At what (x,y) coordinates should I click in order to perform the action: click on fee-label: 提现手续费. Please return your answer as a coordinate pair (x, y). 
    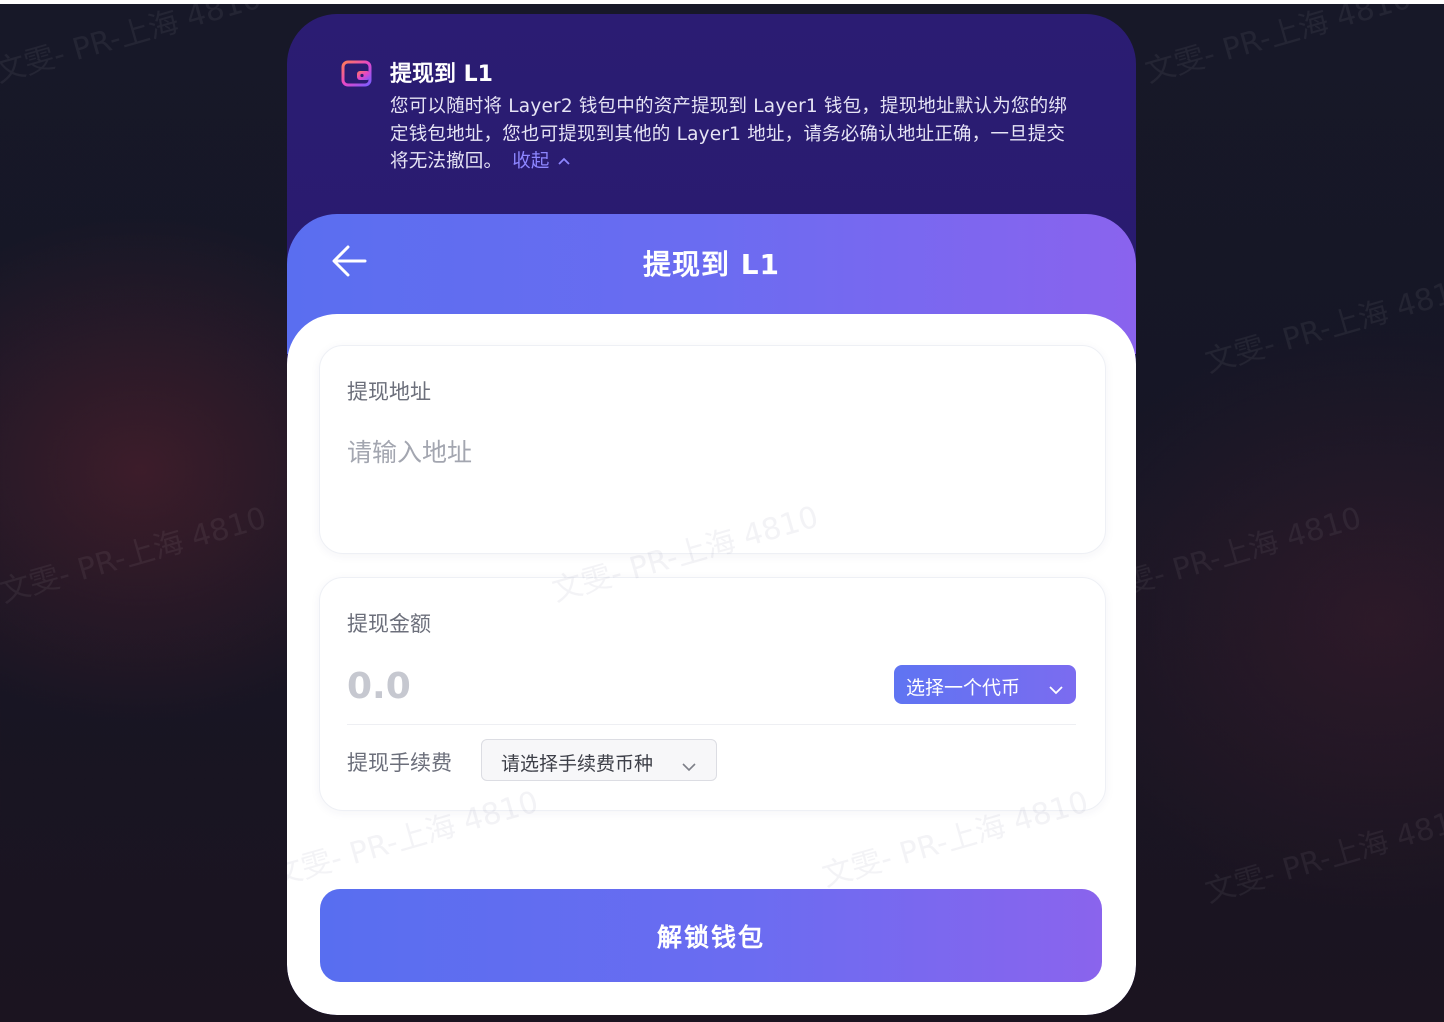
    Looking at the image, I should click on (399, 763).